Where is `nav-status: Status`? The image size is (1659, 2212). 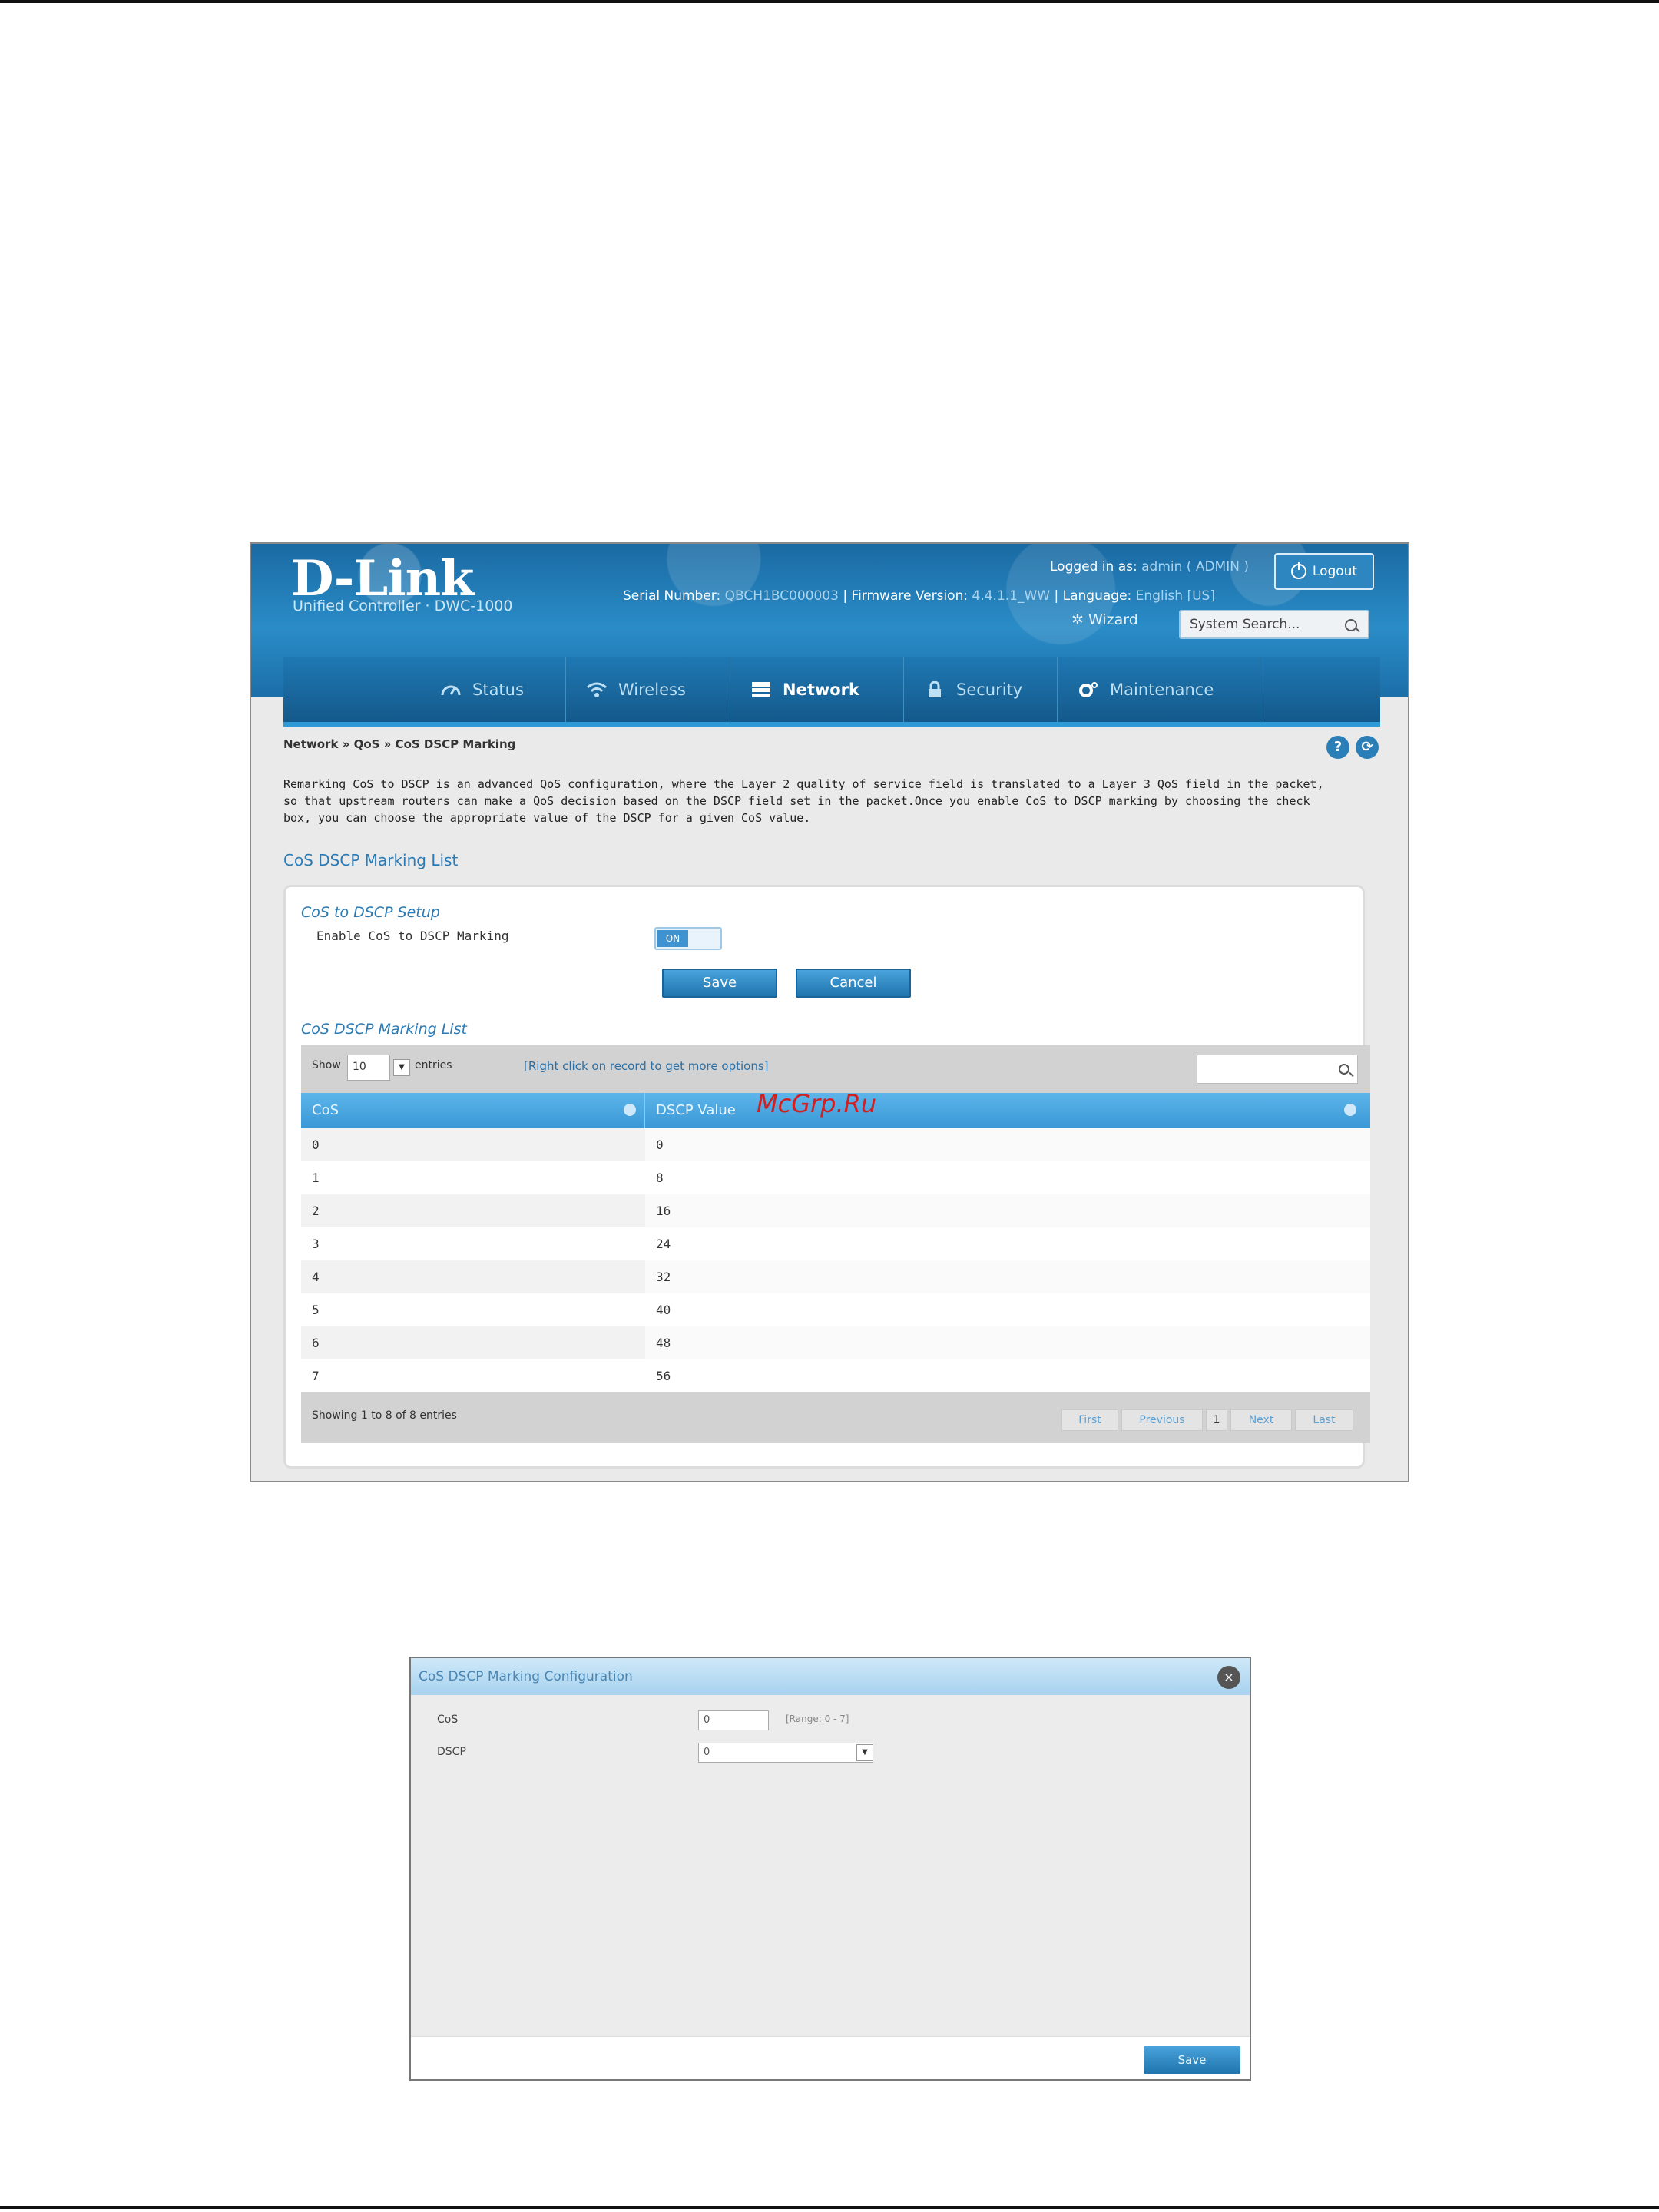 nav-status: Status is located at coordinates (493, 690).